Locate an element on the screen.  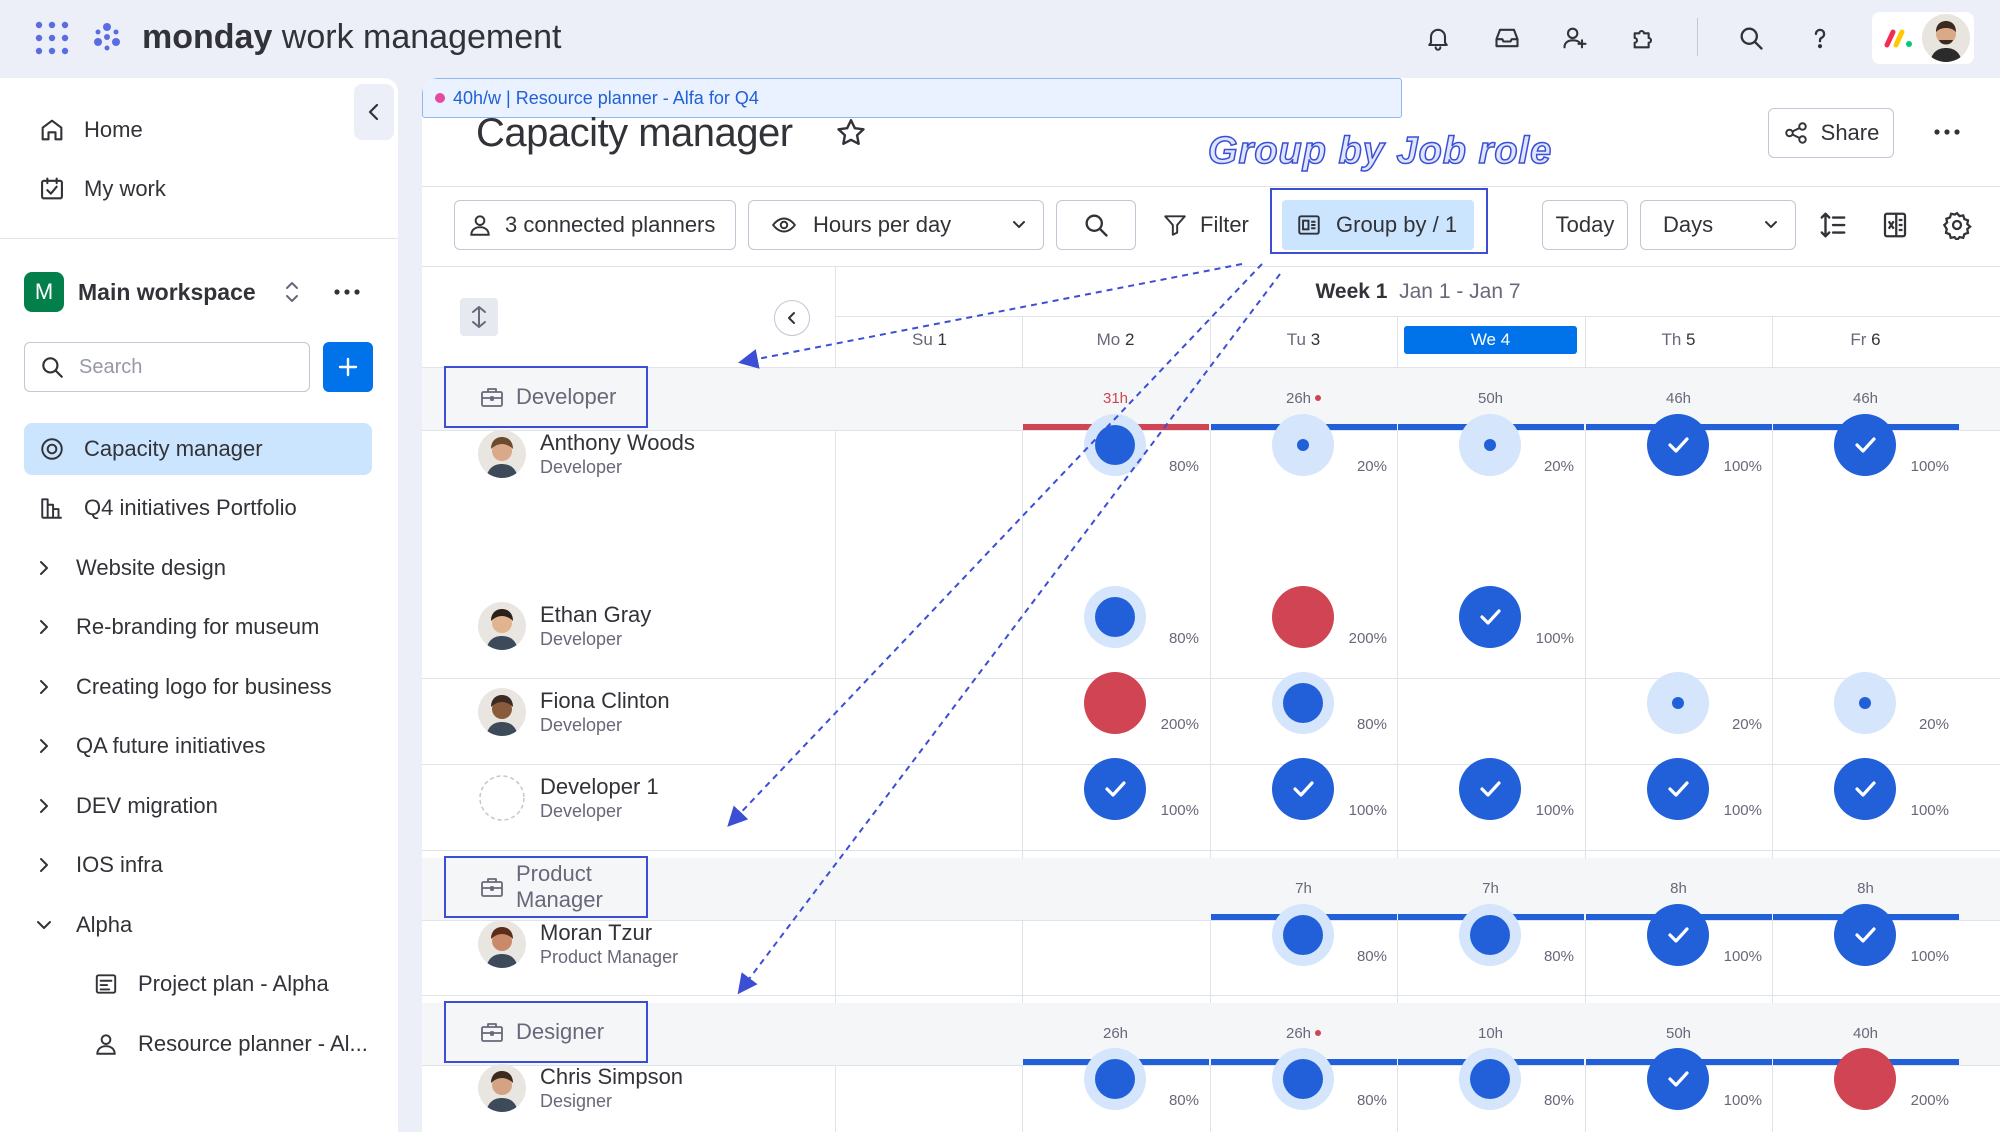
avatar is located at coordinates (1946, 38).